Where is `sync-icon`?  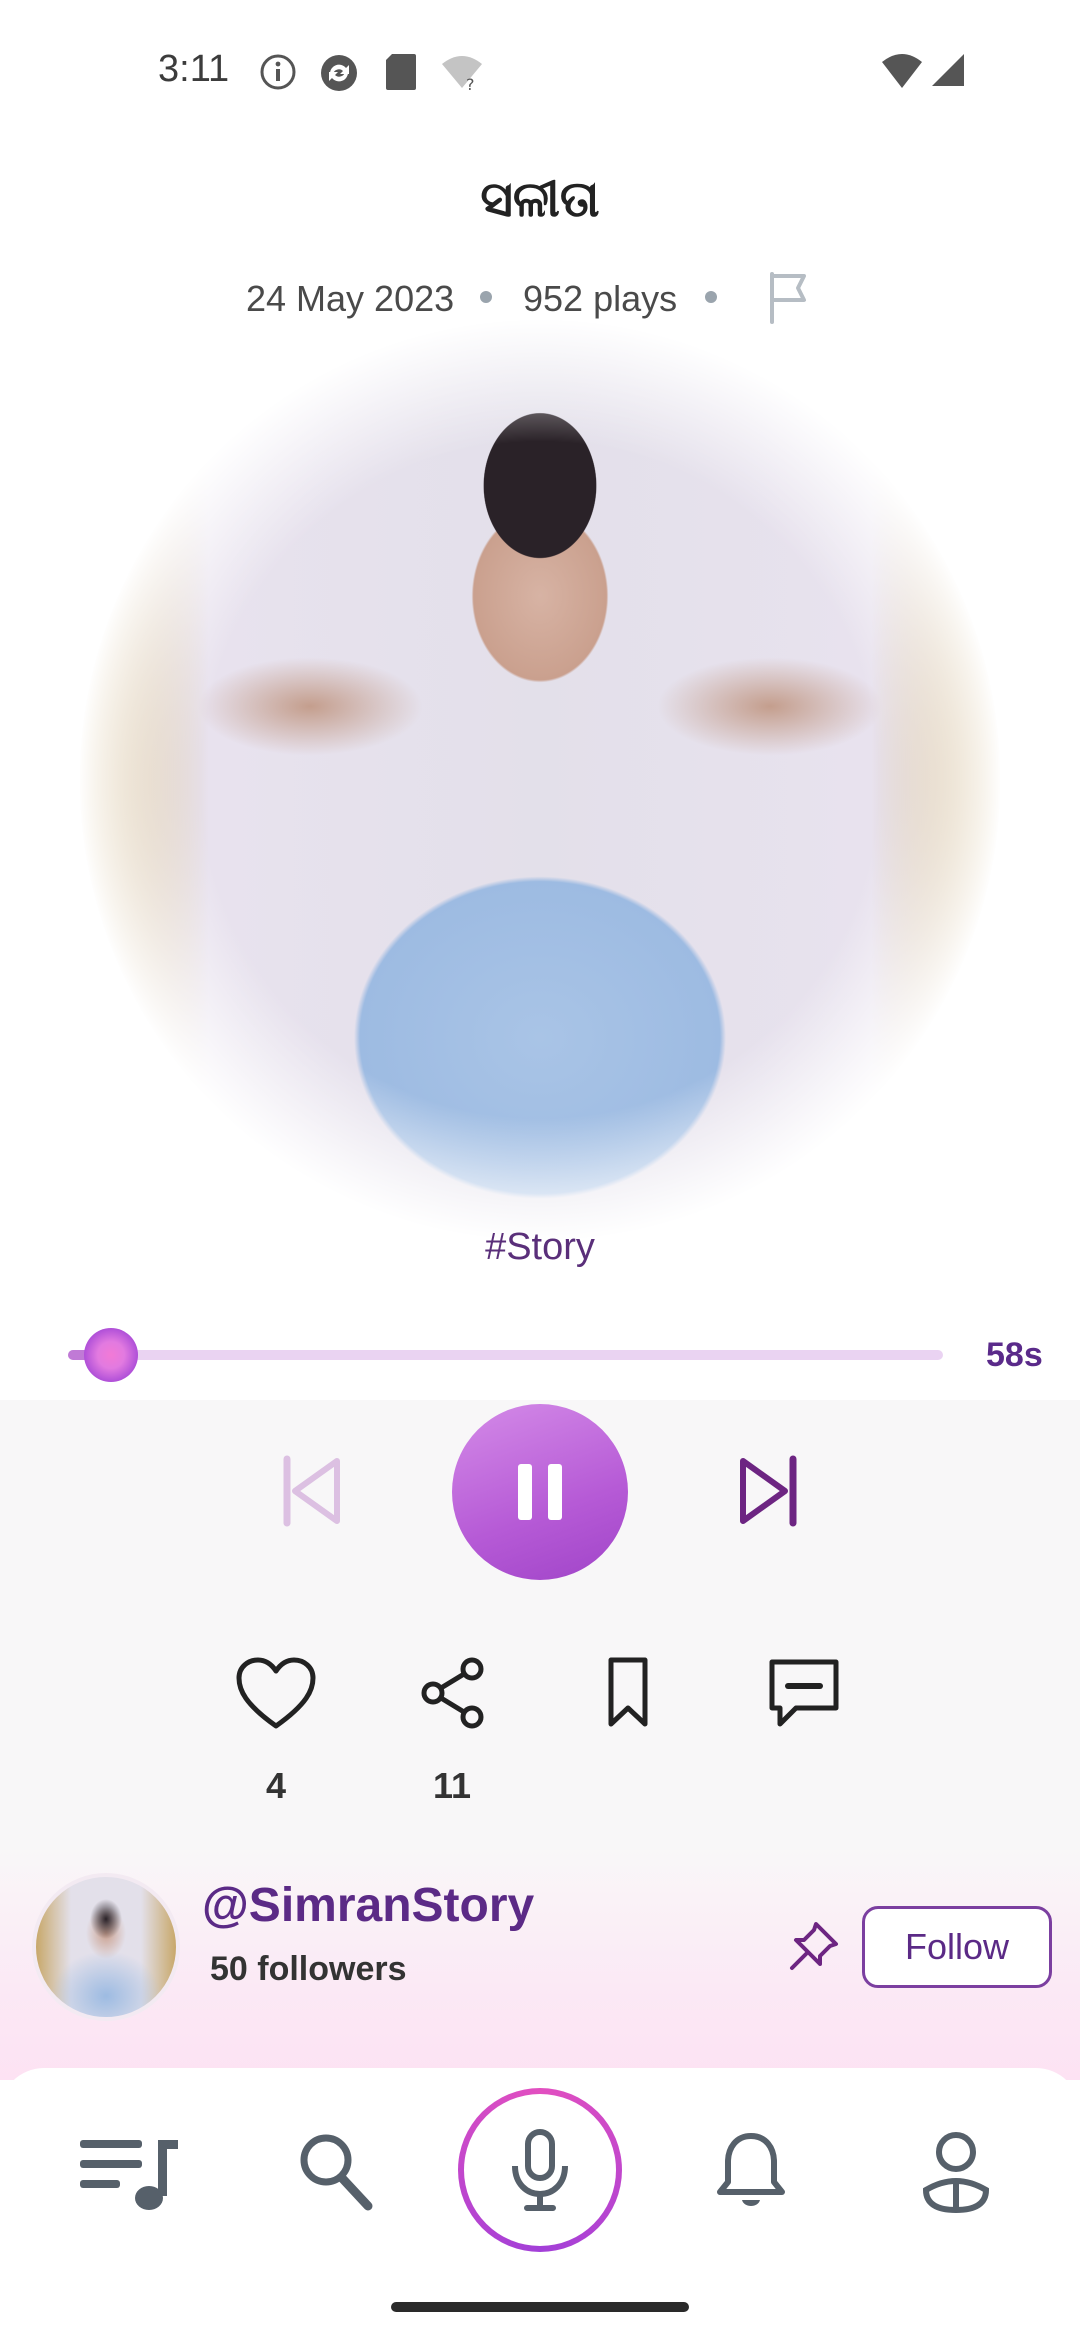 sync-icon is located at coordinates (339, 73).